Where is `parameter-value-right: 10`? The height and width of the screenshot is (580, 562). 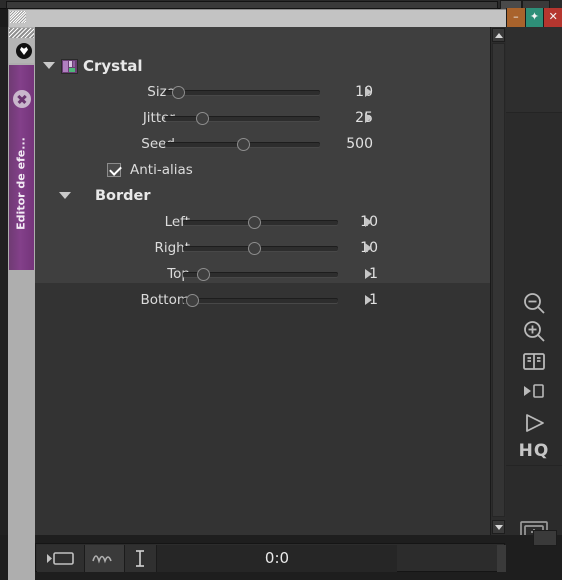
parameter-value-right: 10 is located at coordinates (358, 248).